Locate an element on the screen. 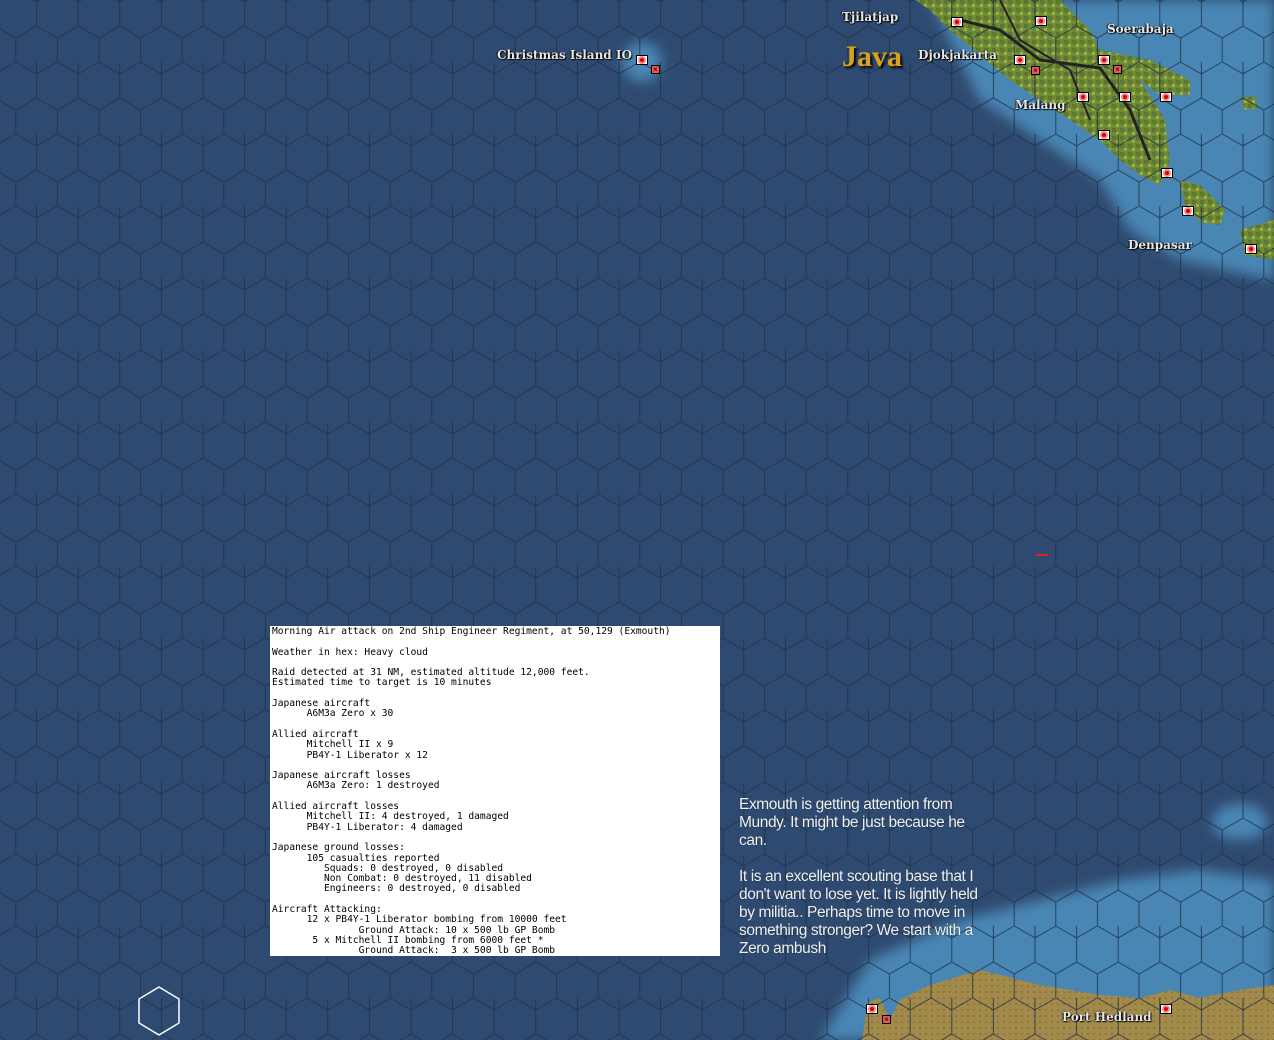  place-label-port-hedland: Port Hedland is located at coordinates (1107, 1017).